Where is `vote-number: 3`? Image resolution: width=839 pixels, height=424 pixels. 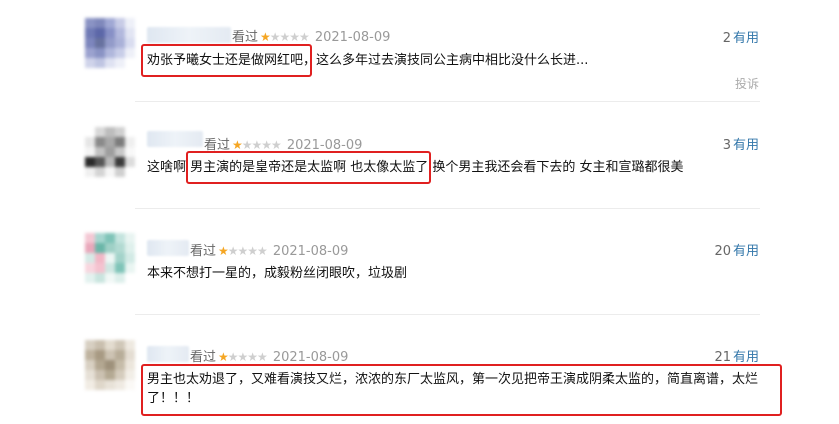 vote-number: 3 is located at coordinates (726, 145).